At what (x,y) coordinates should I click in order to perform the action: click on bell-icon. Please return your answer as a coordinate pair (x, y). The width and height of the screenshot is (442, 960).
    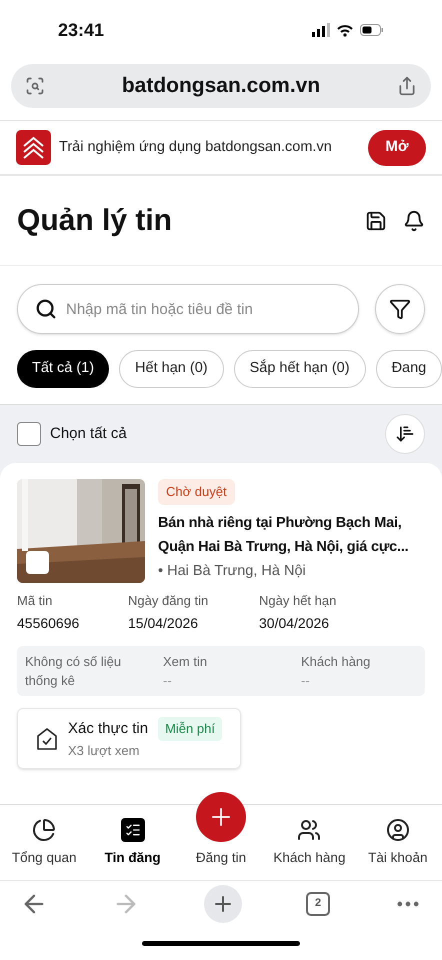
    Looking at the image, I should click on (414, 221).